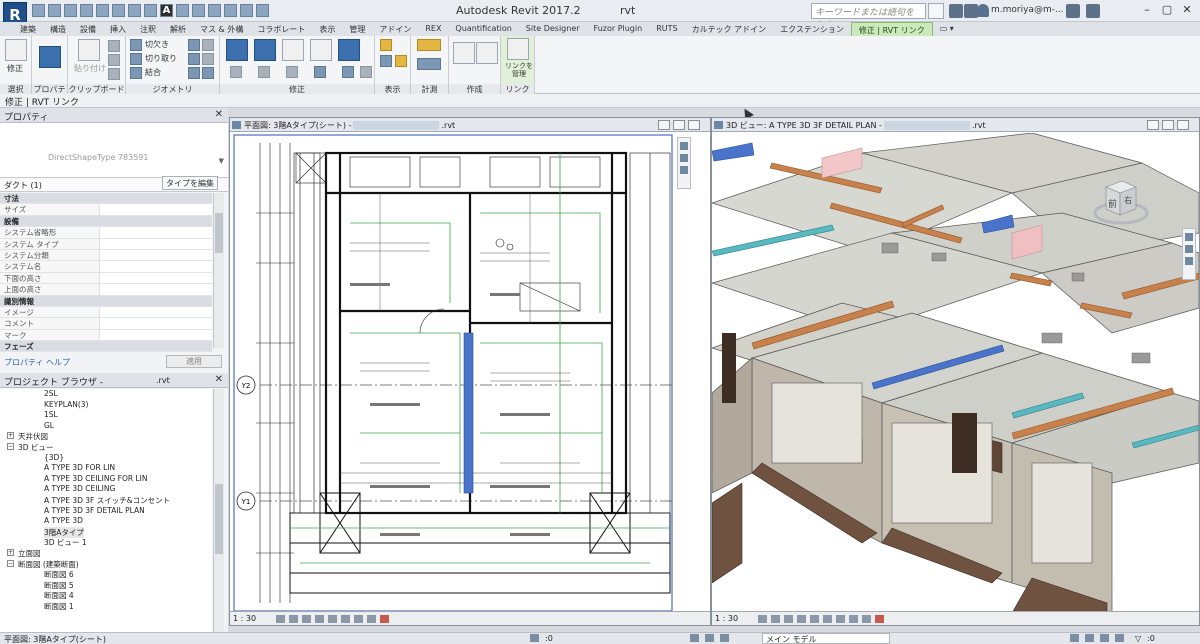 The image size is (1200, 644). What do you see at coordinates (118, 10) in the screenshot?
I see `print-icon` at bounding box center [118, 10].